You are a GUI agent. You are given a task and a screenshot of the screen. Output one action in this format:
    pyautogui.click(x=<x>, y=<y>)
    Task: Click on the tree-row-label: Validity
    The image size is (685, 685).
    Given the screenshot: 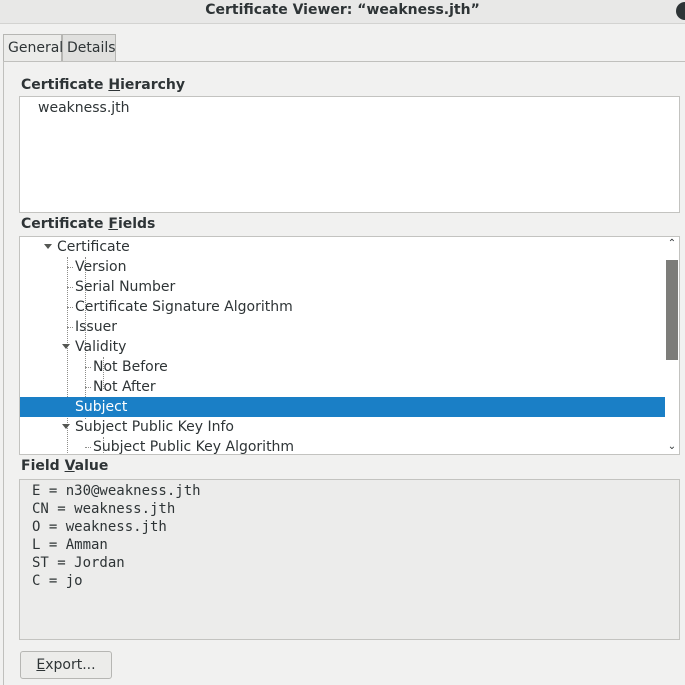 What is the action you would take?
    pyautogui.click(x=101, y=347)
    